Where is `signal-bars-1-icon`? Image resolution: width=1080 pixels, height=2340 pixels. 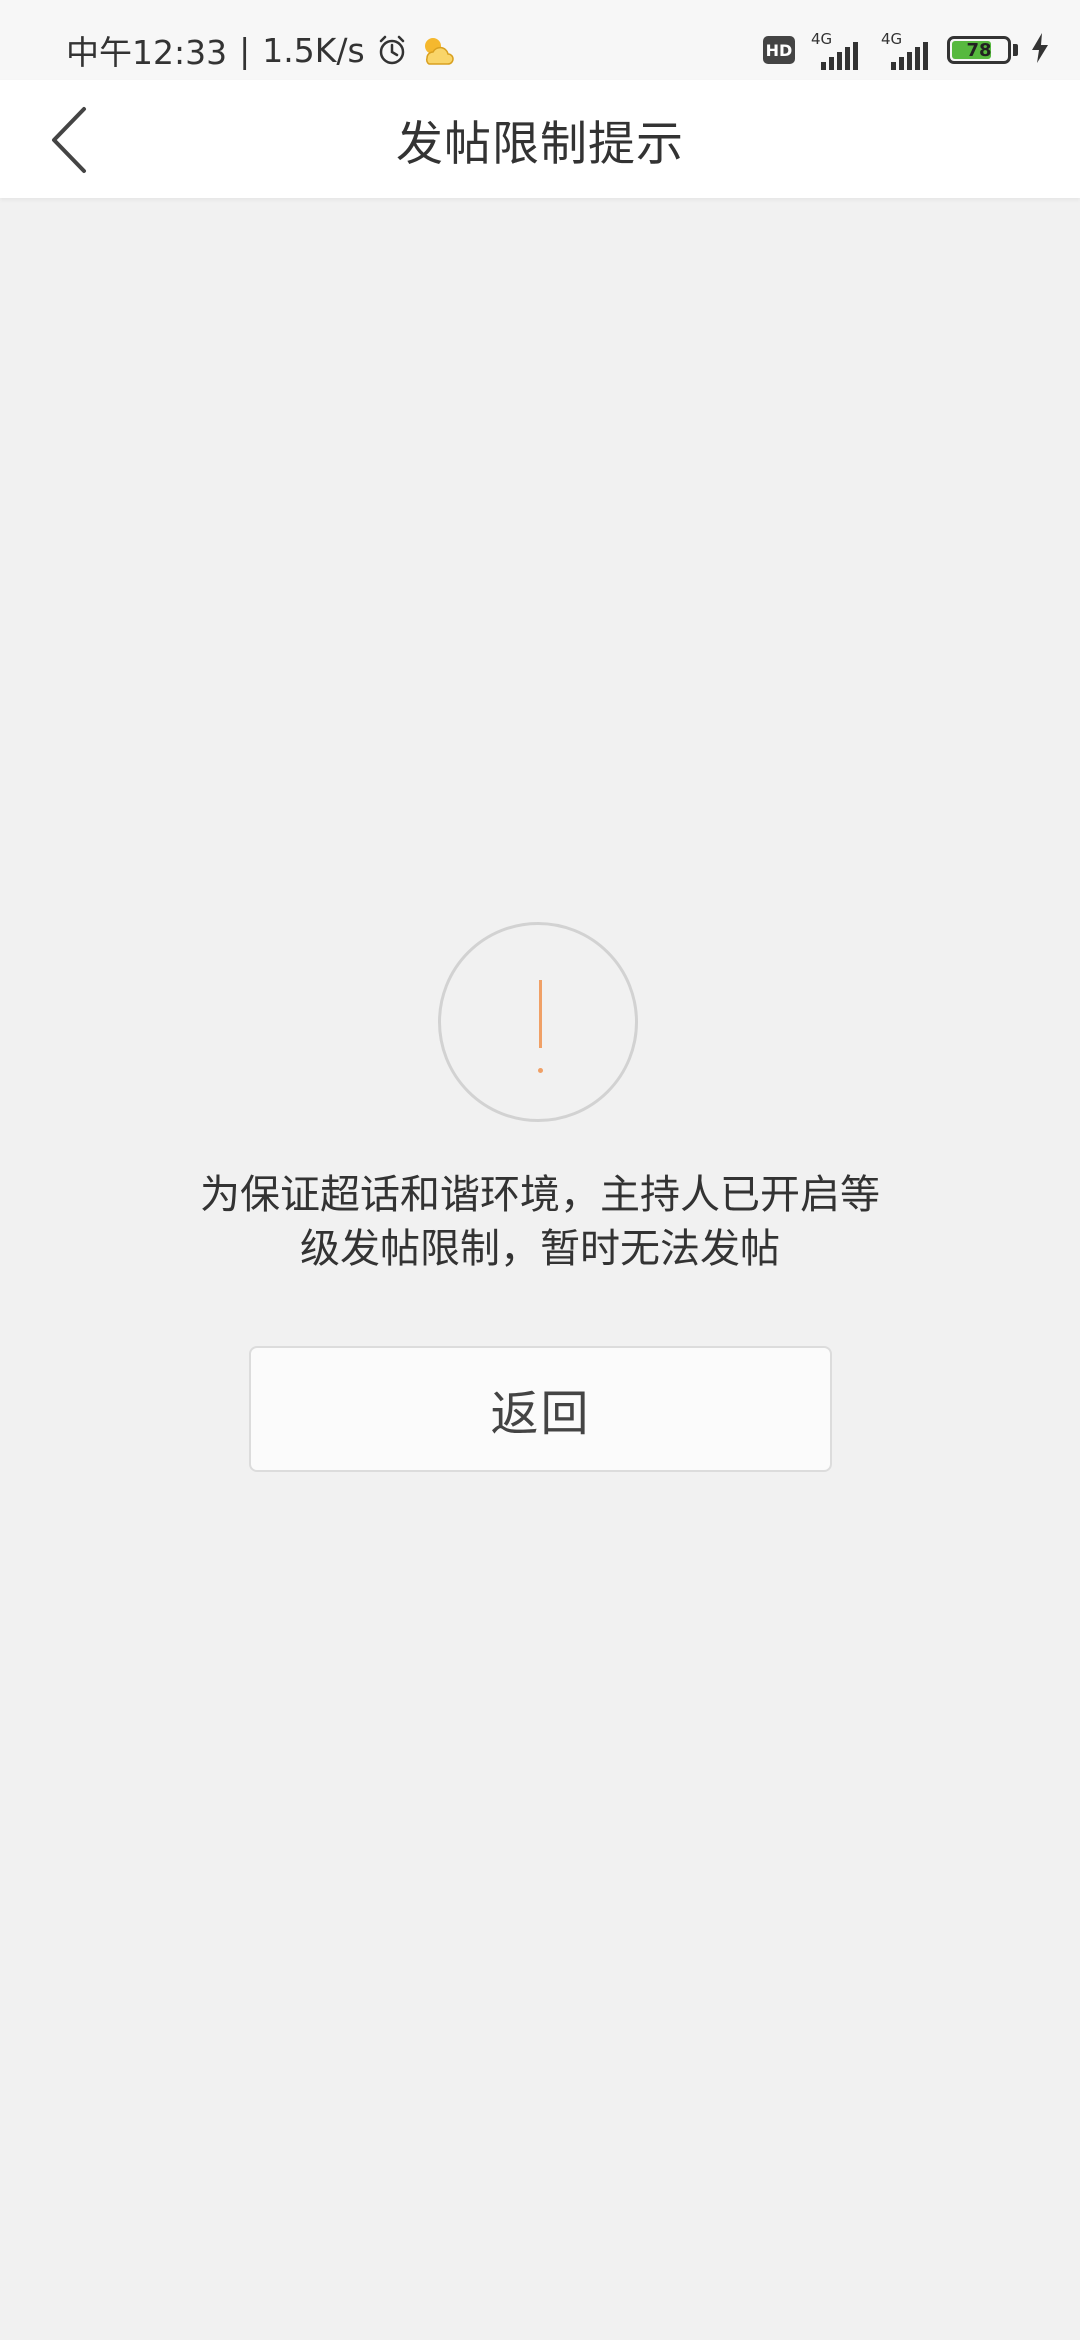
signal-bars-1-icon is located at coordinates (839, 56).